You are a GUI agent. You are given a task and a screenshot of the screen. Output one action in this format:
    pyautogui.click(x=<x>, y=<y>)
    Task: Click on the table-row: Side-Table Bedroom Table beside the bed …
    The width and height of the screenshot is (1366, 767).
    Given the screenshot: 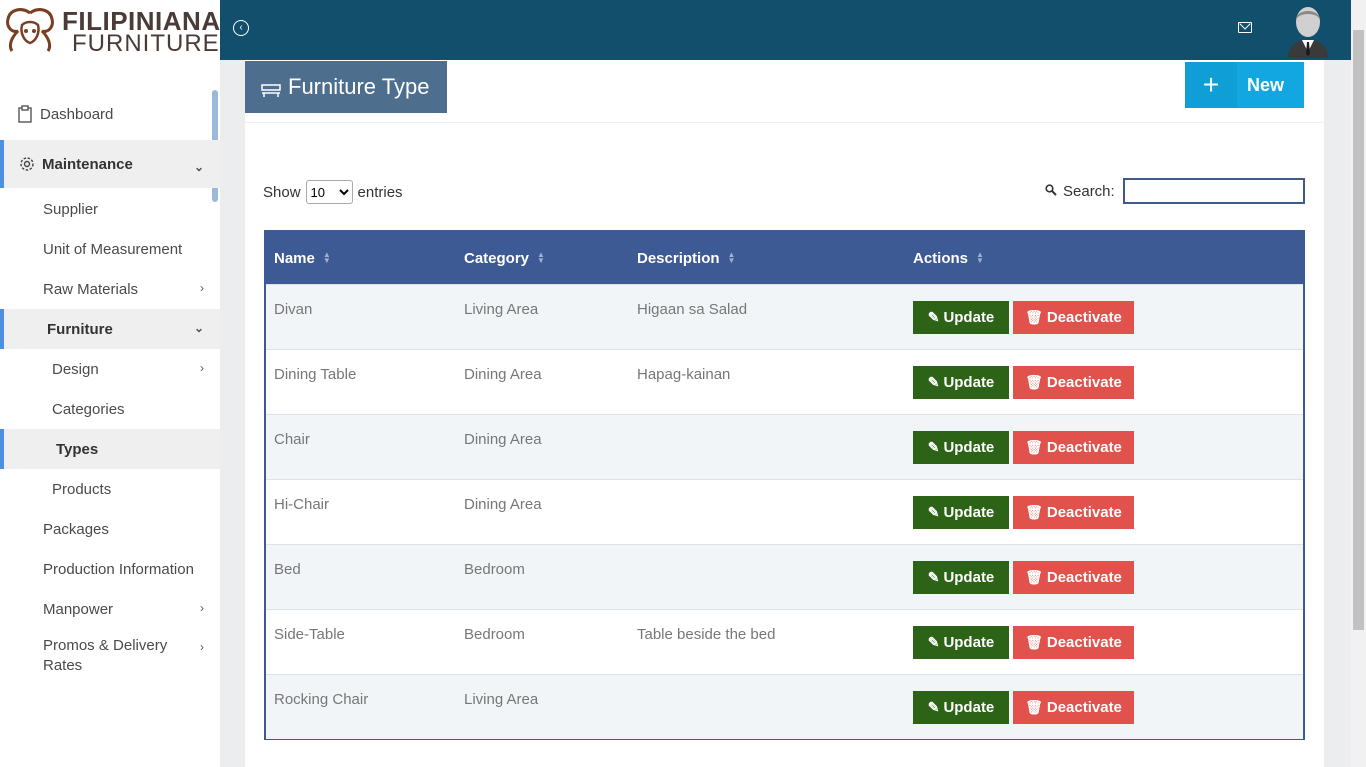 What is the action you would take?
    pyautogui.click(x=784, y=641)
    